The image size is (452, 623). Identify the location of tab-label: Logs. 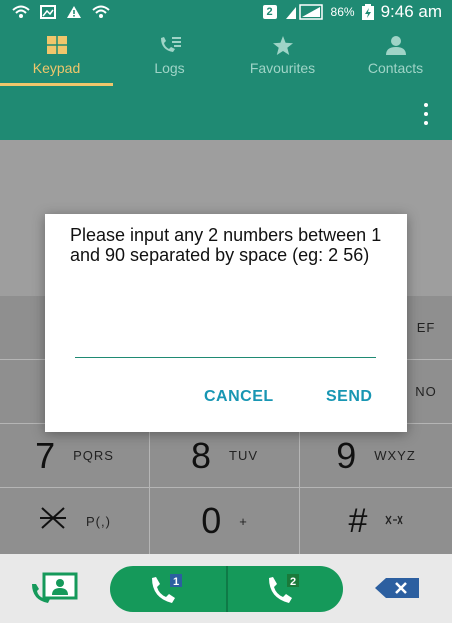
(169, 68).